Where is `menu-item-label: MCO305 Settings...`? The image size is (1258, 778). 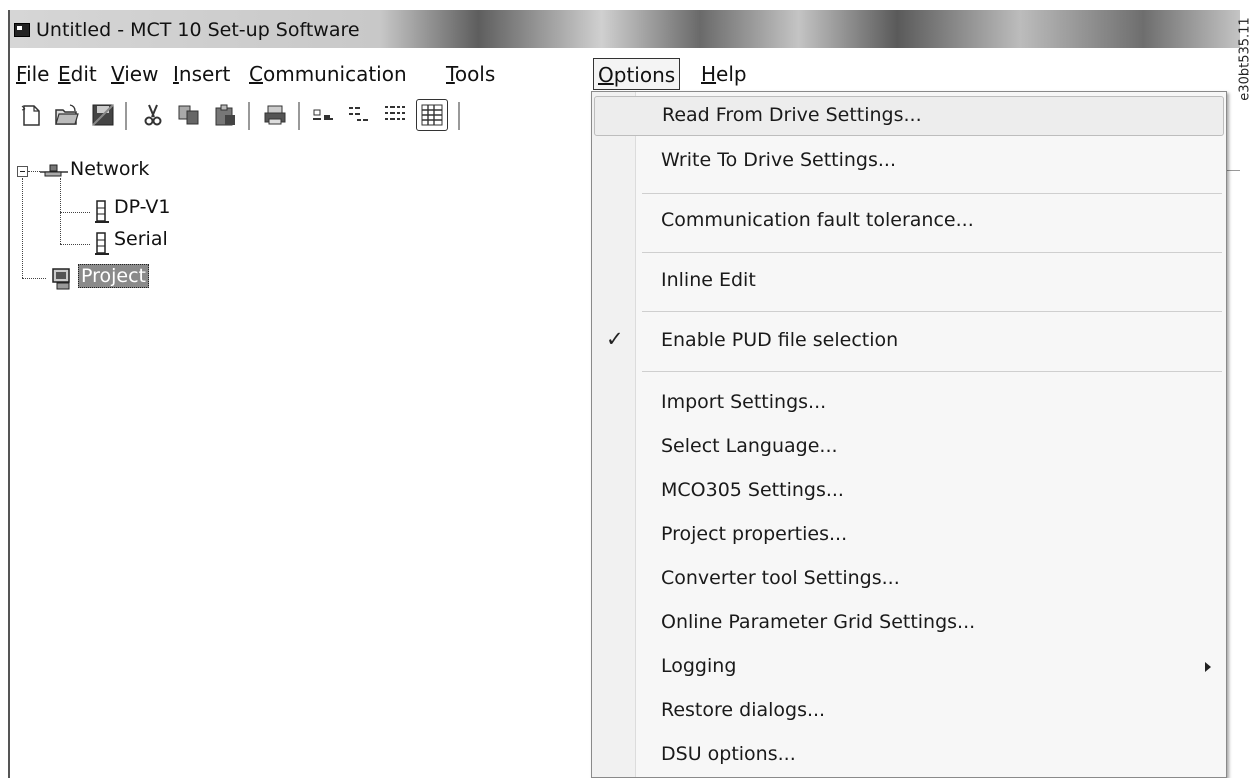 menu-item-label: MCO305 Settings... is located at coordinates (752, 490).